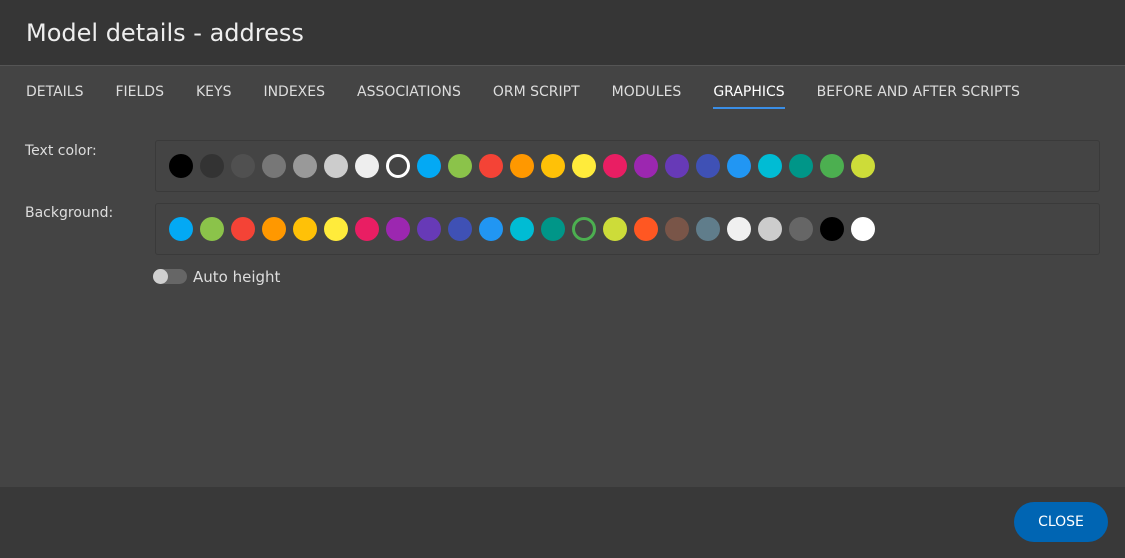 This screenshot has height=558, width=1125. What do you see at coordinates (170, 276) in the screenshot?
I see `auto-height-toggle` at bounding box center [170, 276].